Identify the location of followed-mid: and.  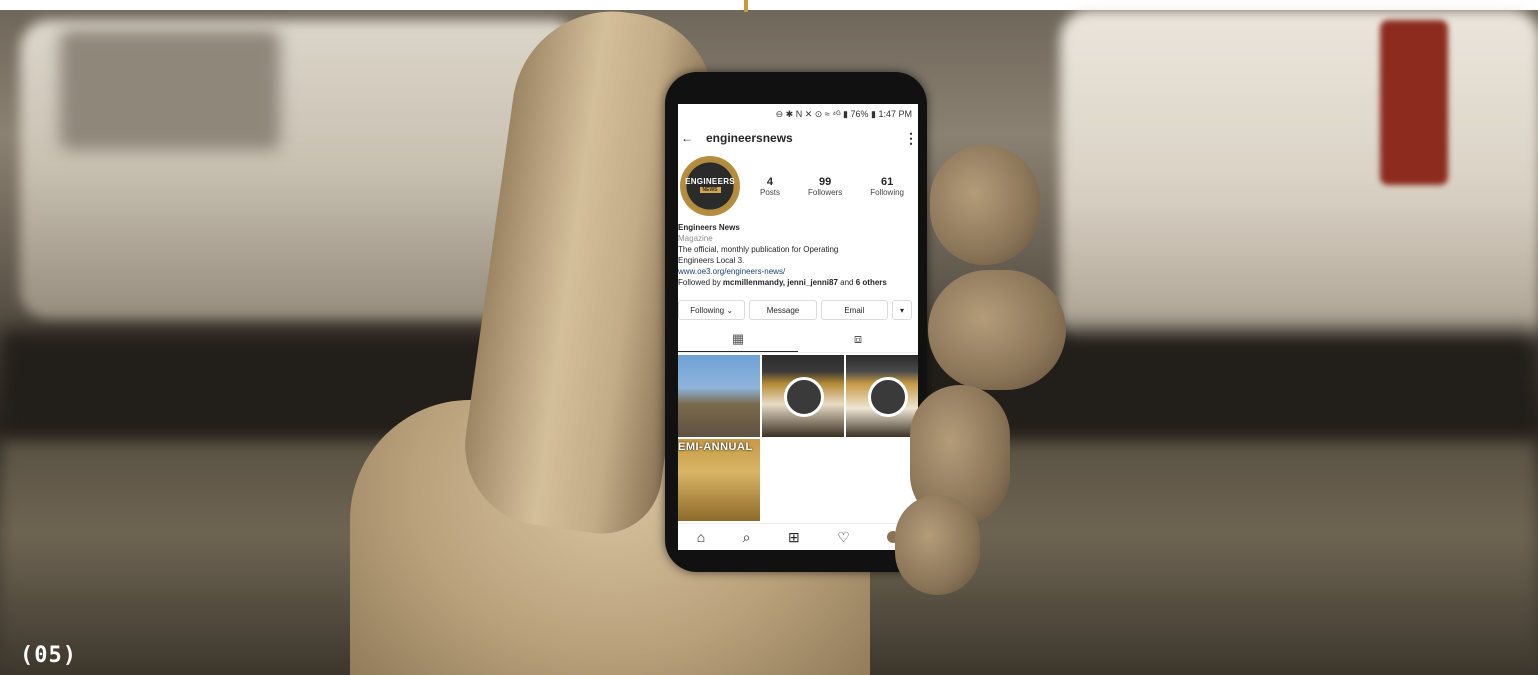
(846, 282).